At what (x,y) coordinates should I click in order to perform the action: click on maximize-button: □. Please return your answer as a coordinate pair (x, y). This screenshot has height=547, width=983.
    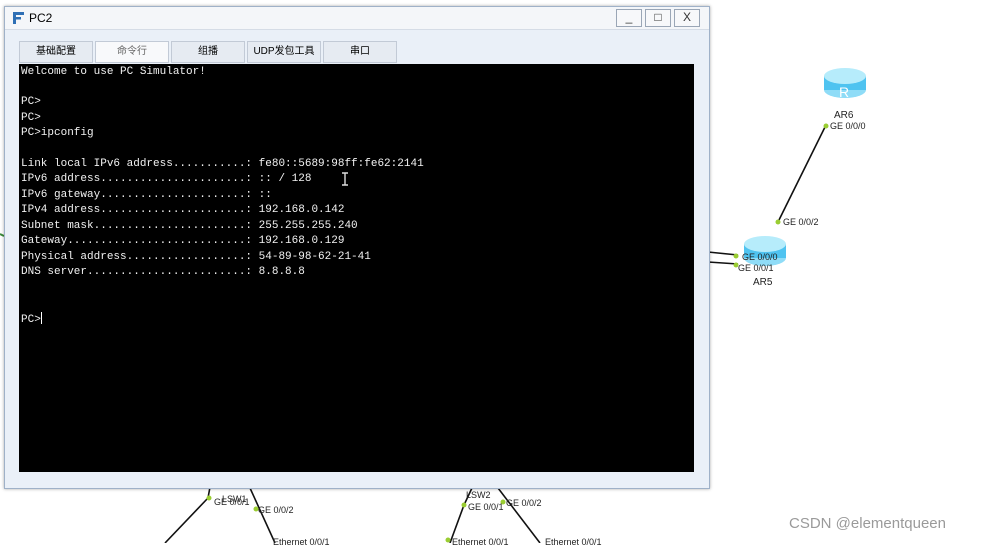
    Looking at the image, I should click on (658, 18).